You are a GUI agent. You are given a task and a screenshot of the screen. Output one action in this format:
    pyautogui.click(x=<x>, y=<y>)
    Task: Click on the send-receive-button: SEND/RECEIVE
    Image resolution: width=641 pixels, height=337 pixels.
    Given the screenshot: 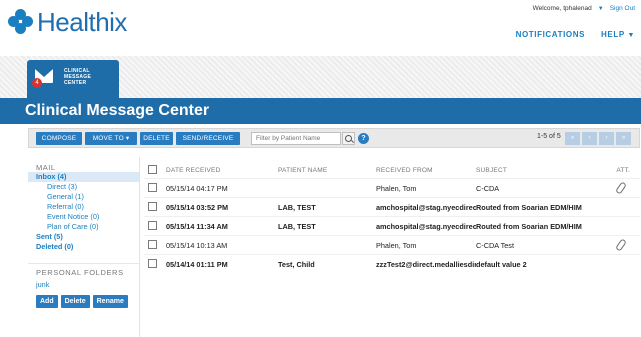 What is the action you would take?
    pyautogui.click(x=208, y=138)
    